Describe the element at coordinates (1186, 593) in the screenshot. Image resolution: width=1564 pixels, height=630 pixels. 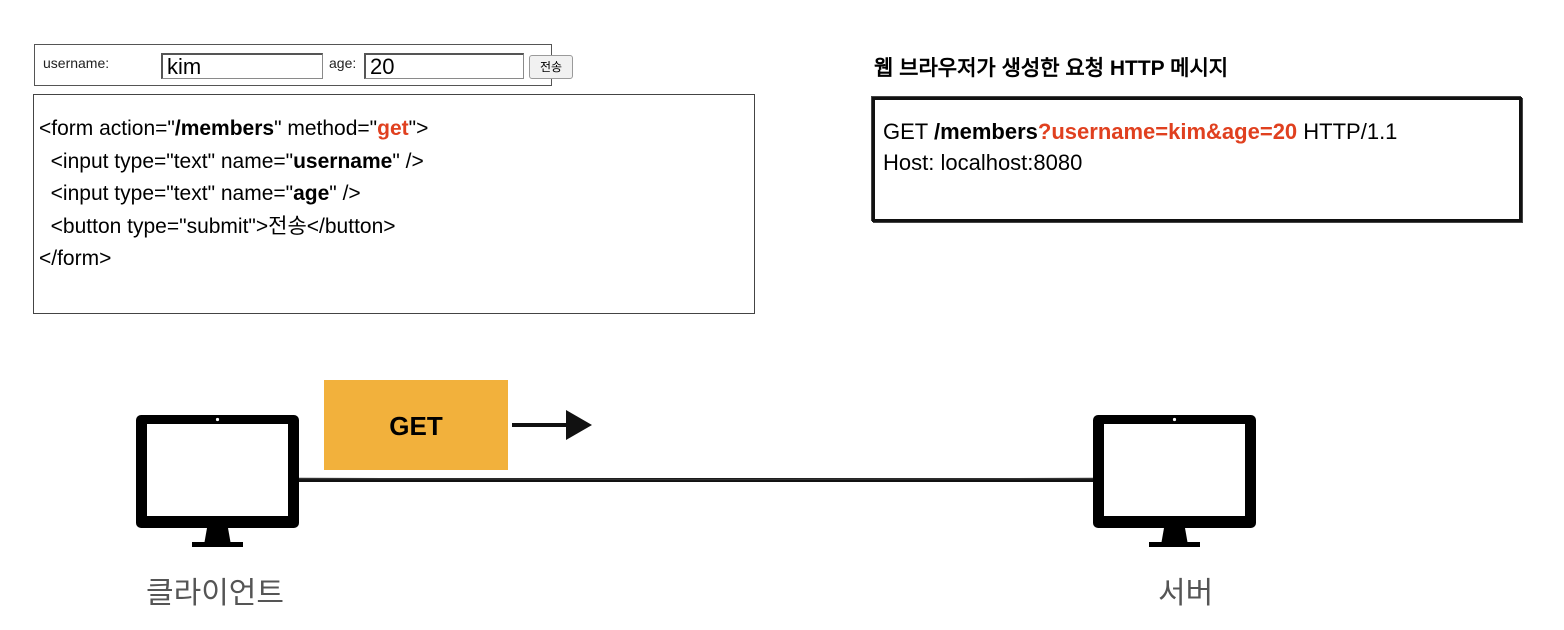
I see `server-label: 서버` at that location.